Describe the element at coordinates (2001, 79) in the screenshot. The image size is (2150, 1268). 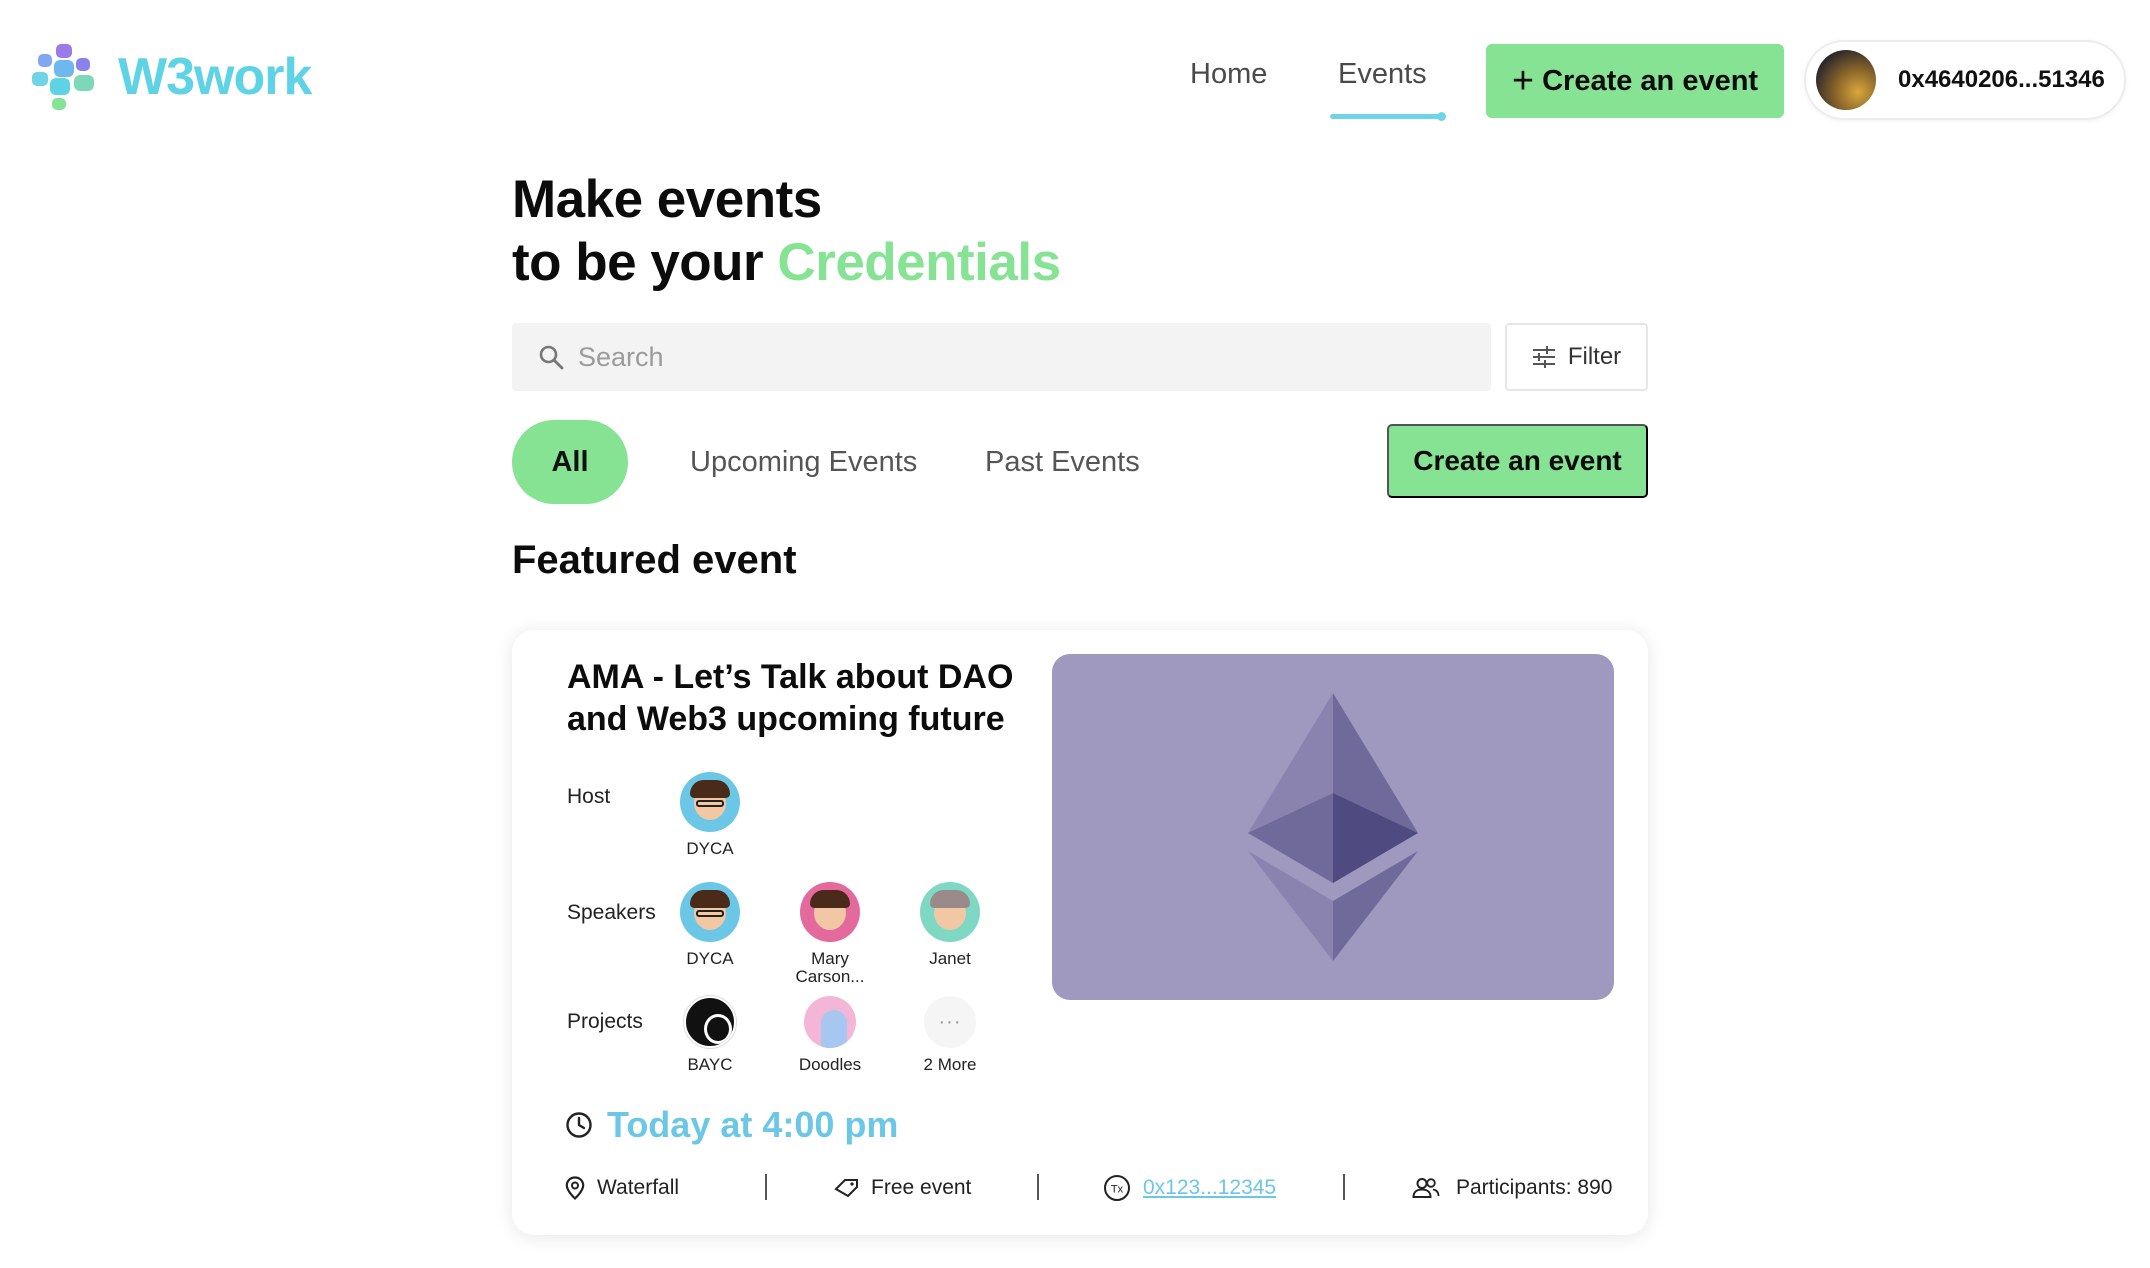
I see `wallet-address: 0x4640206...51346` at that location.